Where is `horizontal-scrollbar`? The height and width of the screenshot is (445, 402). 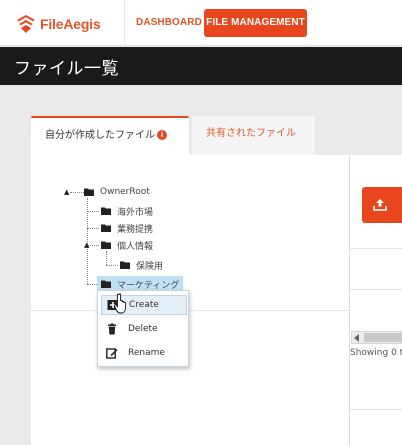
horizontal-scrollbar is located at coordinates (376, 337).